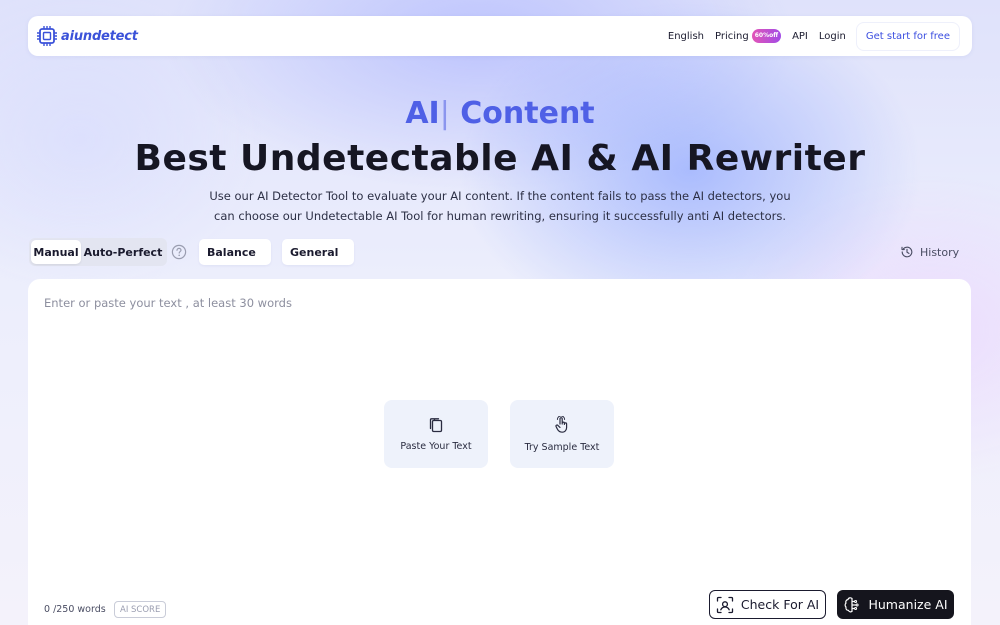  I want to click on mode-manual-button: Manual, so click(56, 252).